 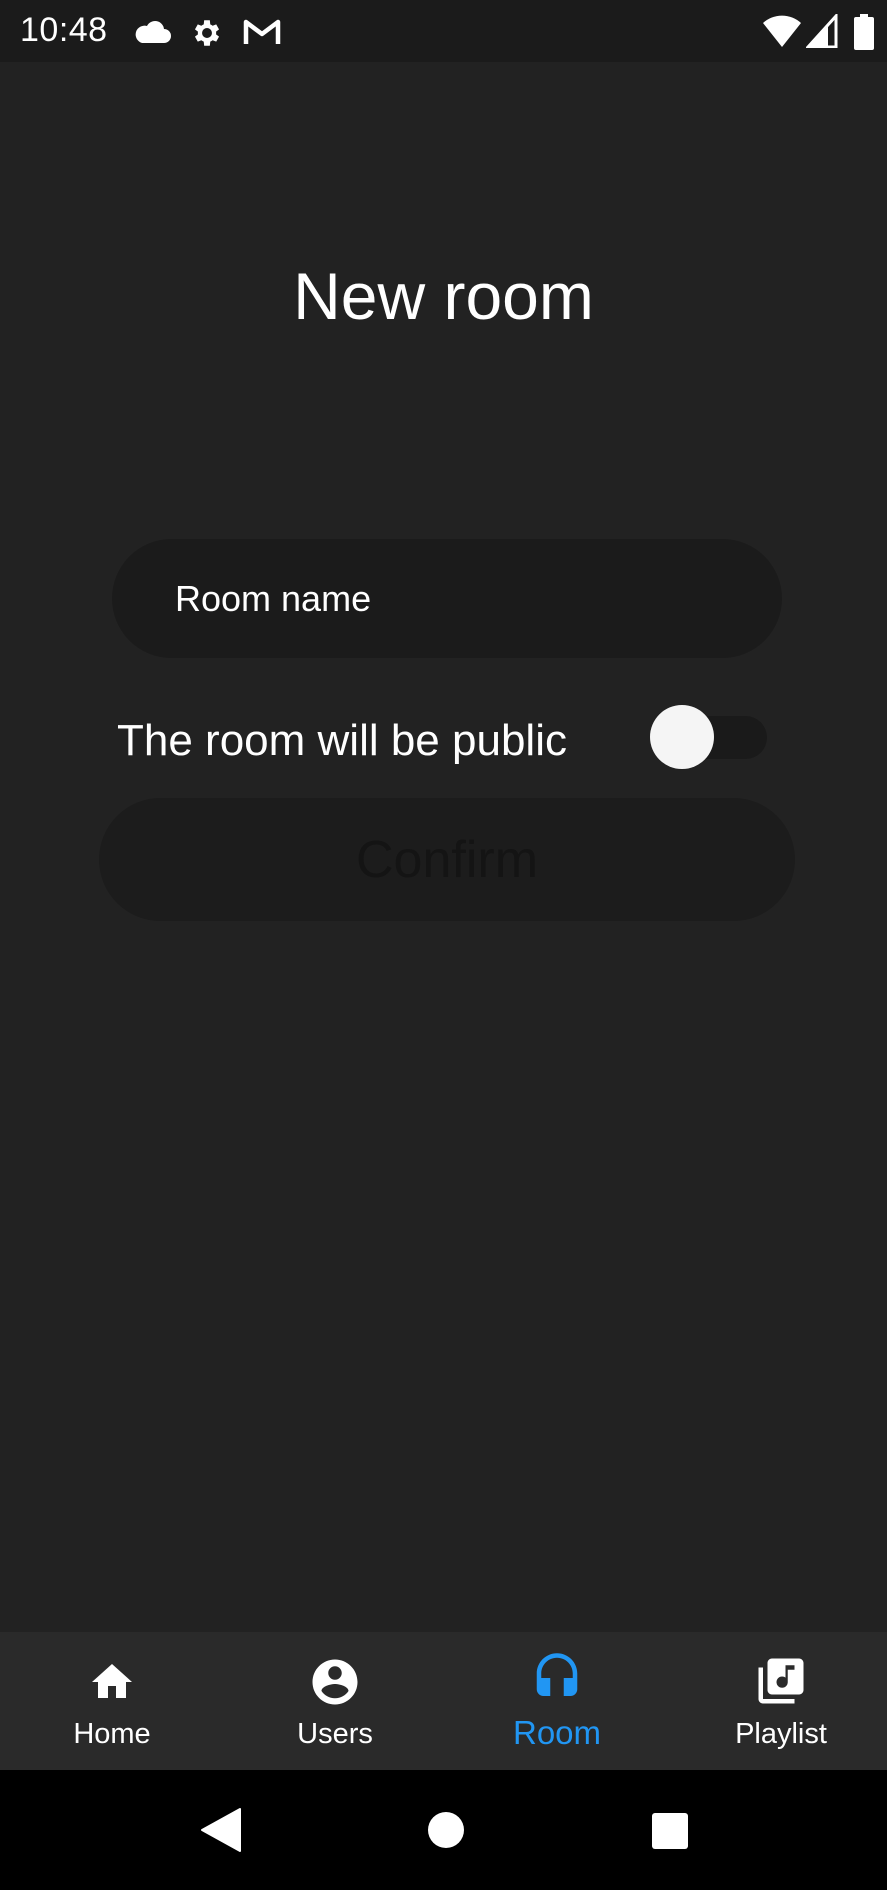 I want to click on nav-item-playlist: Playlist, so click(x=778, y=1701).